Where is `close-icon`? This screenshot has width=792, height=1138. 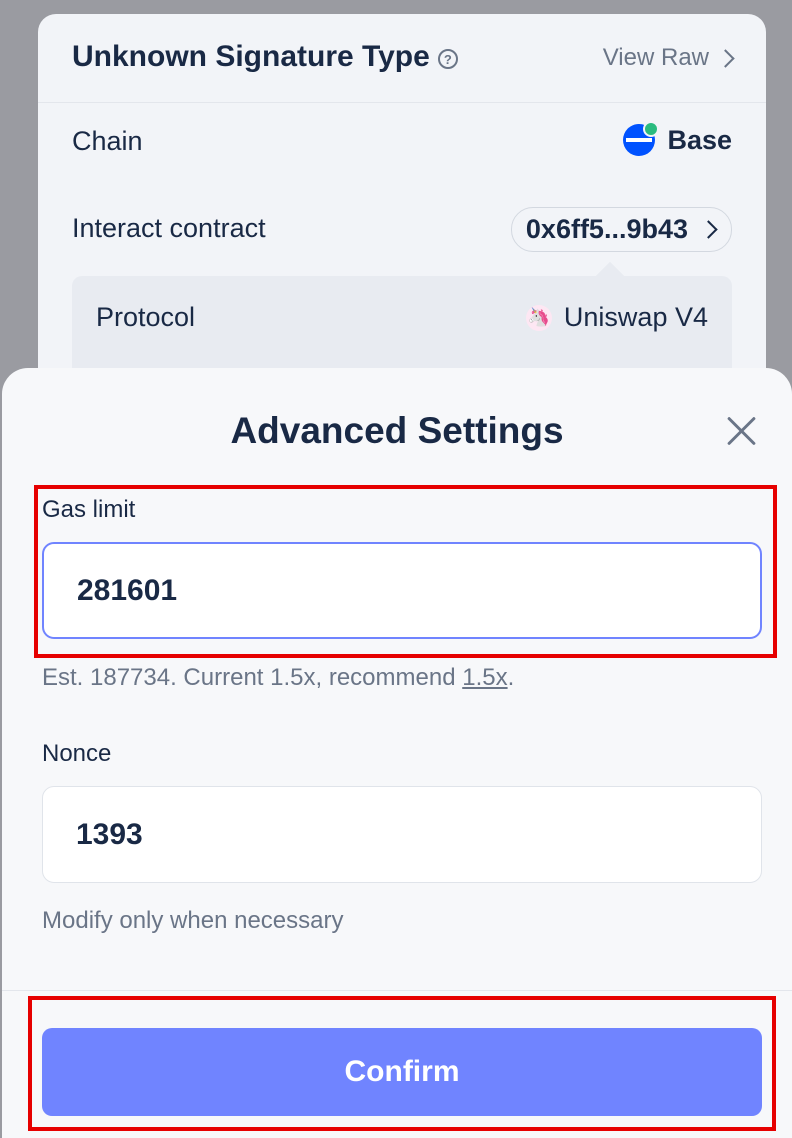 close-icon is located at coordinates (741, 431).